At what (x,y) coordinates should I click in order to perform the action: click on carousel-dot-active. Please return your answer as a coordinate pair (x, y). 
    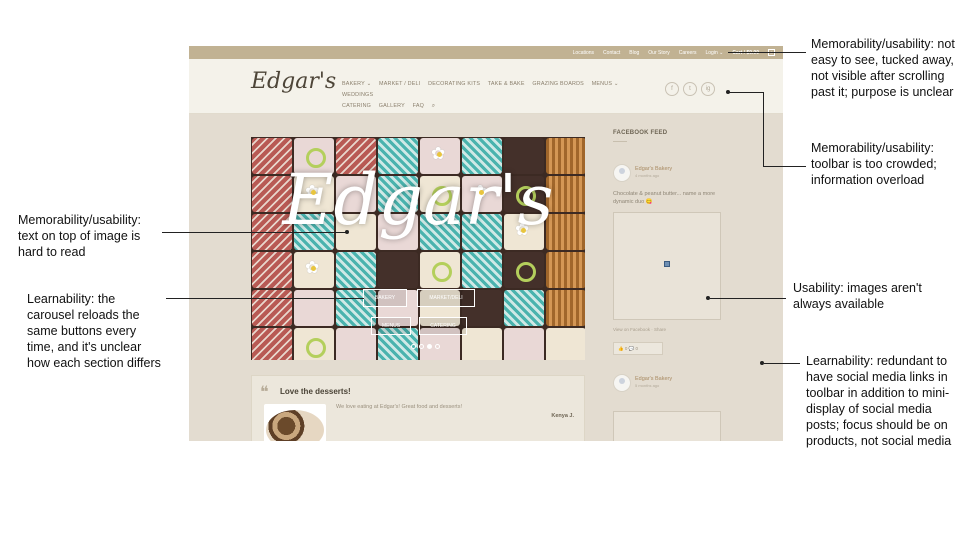
    Looking at the image, I should click on (429, 346).